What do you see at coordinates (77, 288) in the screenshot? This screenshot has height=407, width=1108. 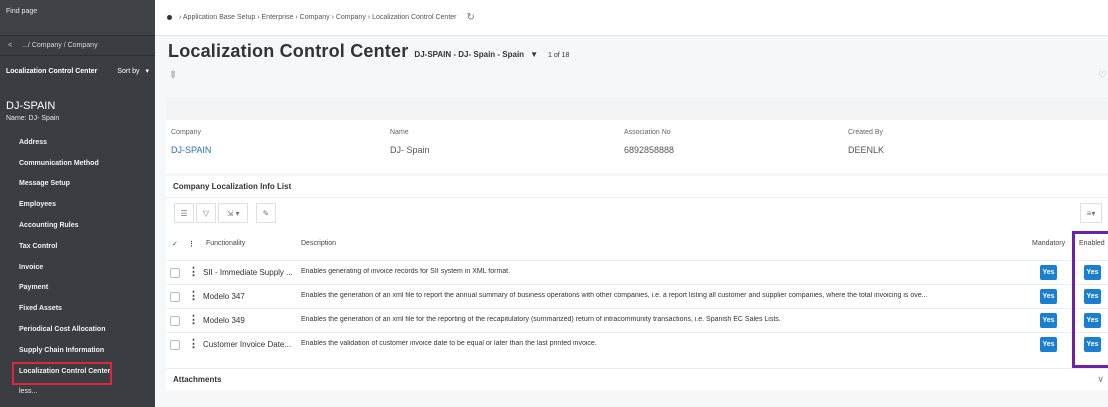 I see `sidebar-item: Payment` at bounding box center [77, 288].